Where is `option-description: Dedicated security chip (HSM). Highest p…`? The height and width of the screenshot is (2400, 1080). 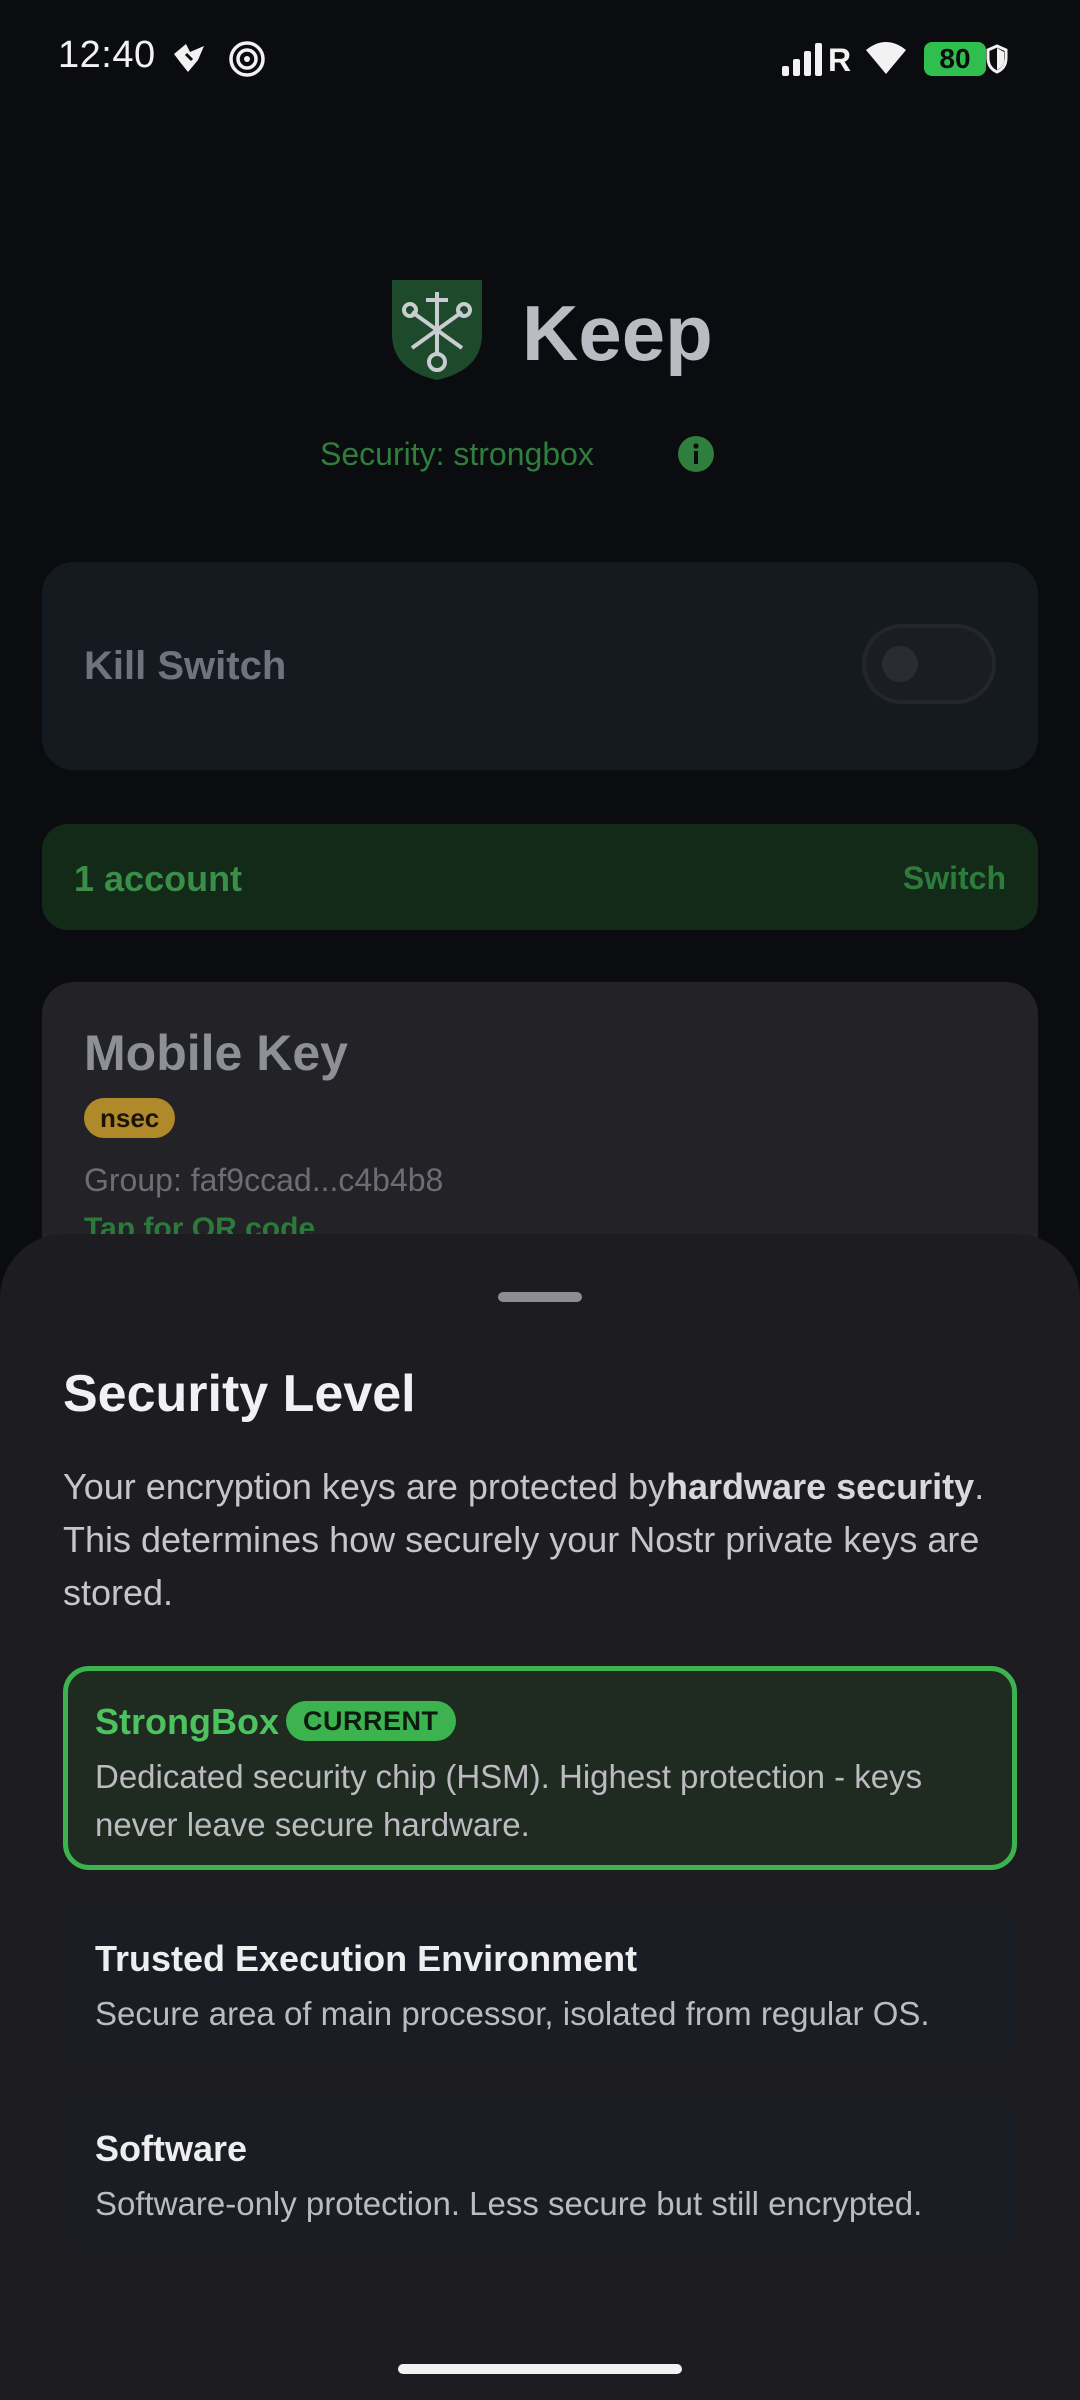 option-description: Dedicated security chip (HSM). Highest p… is located at coordinates (509, 1800).